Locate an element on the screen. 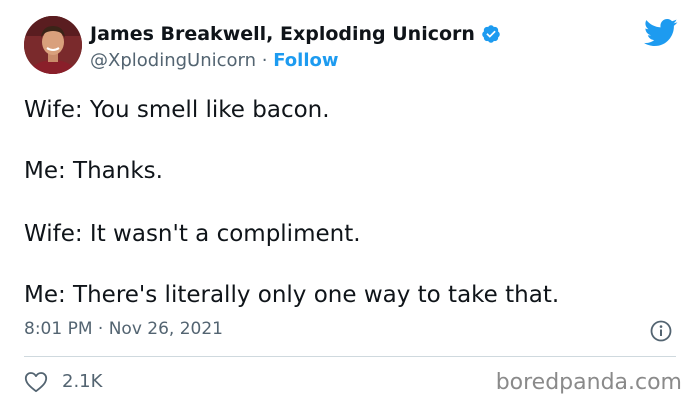  follow-link: Follow is located at coordinates (305, 60).